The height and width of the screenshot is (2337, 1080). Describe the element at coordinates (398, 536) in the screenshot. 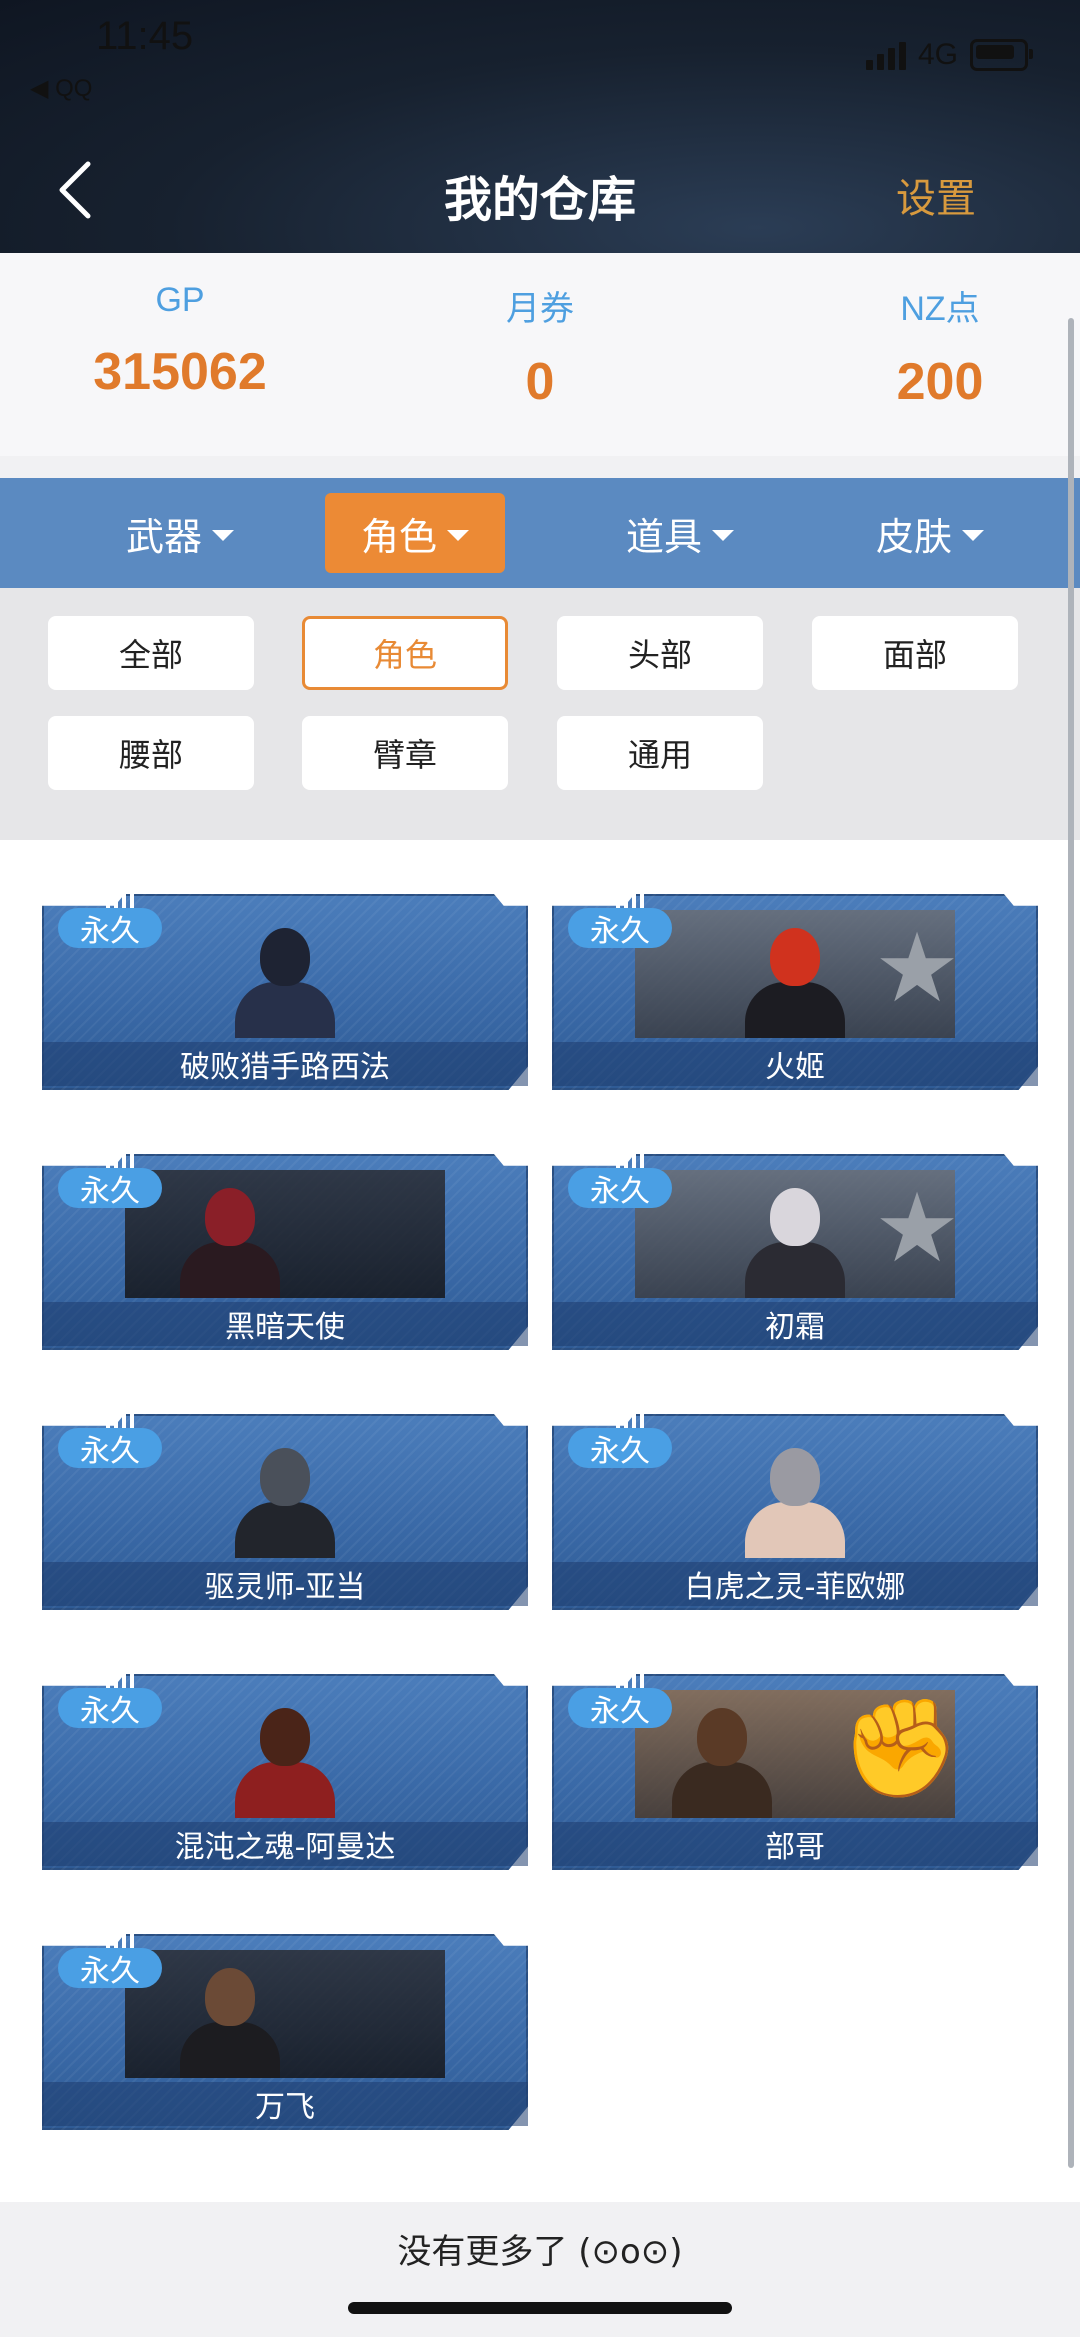

I see `tab-label: 角色` at that location.